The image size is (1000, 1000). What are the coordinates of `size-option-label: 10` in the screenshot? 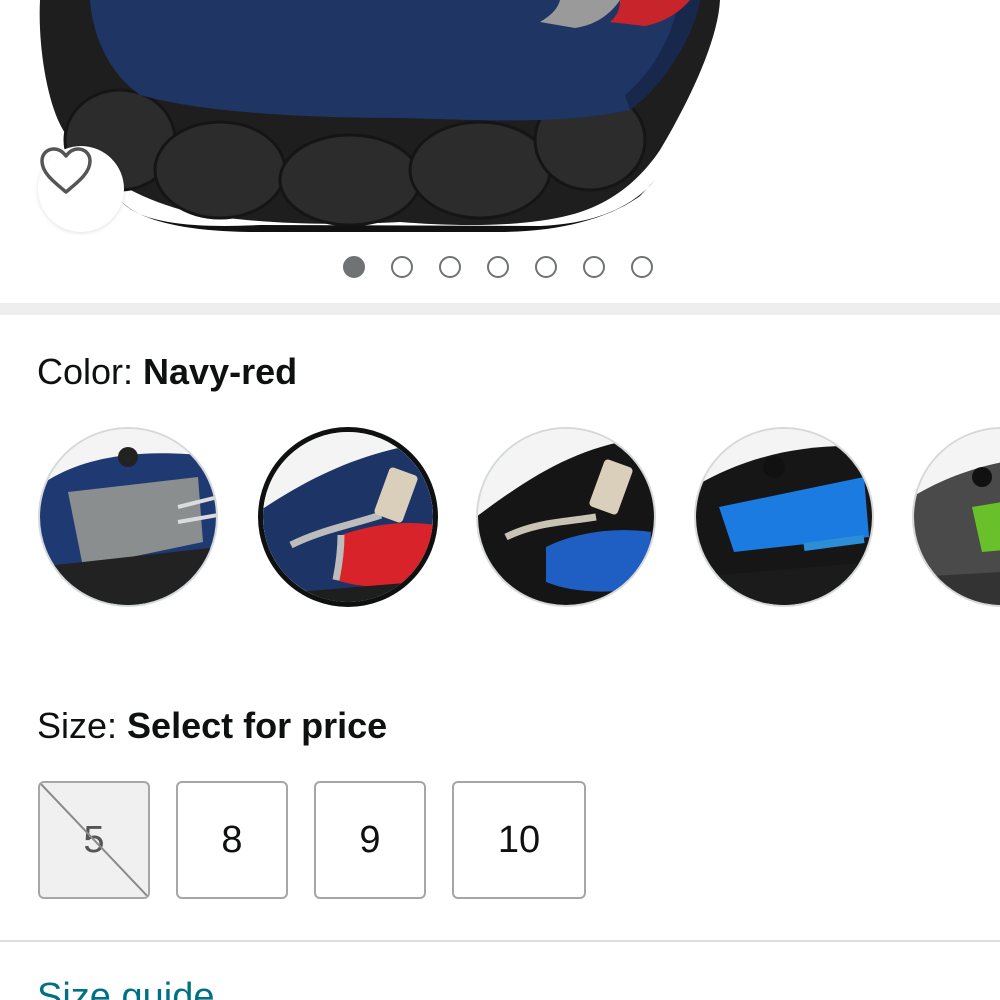 It's located at (519, 839).